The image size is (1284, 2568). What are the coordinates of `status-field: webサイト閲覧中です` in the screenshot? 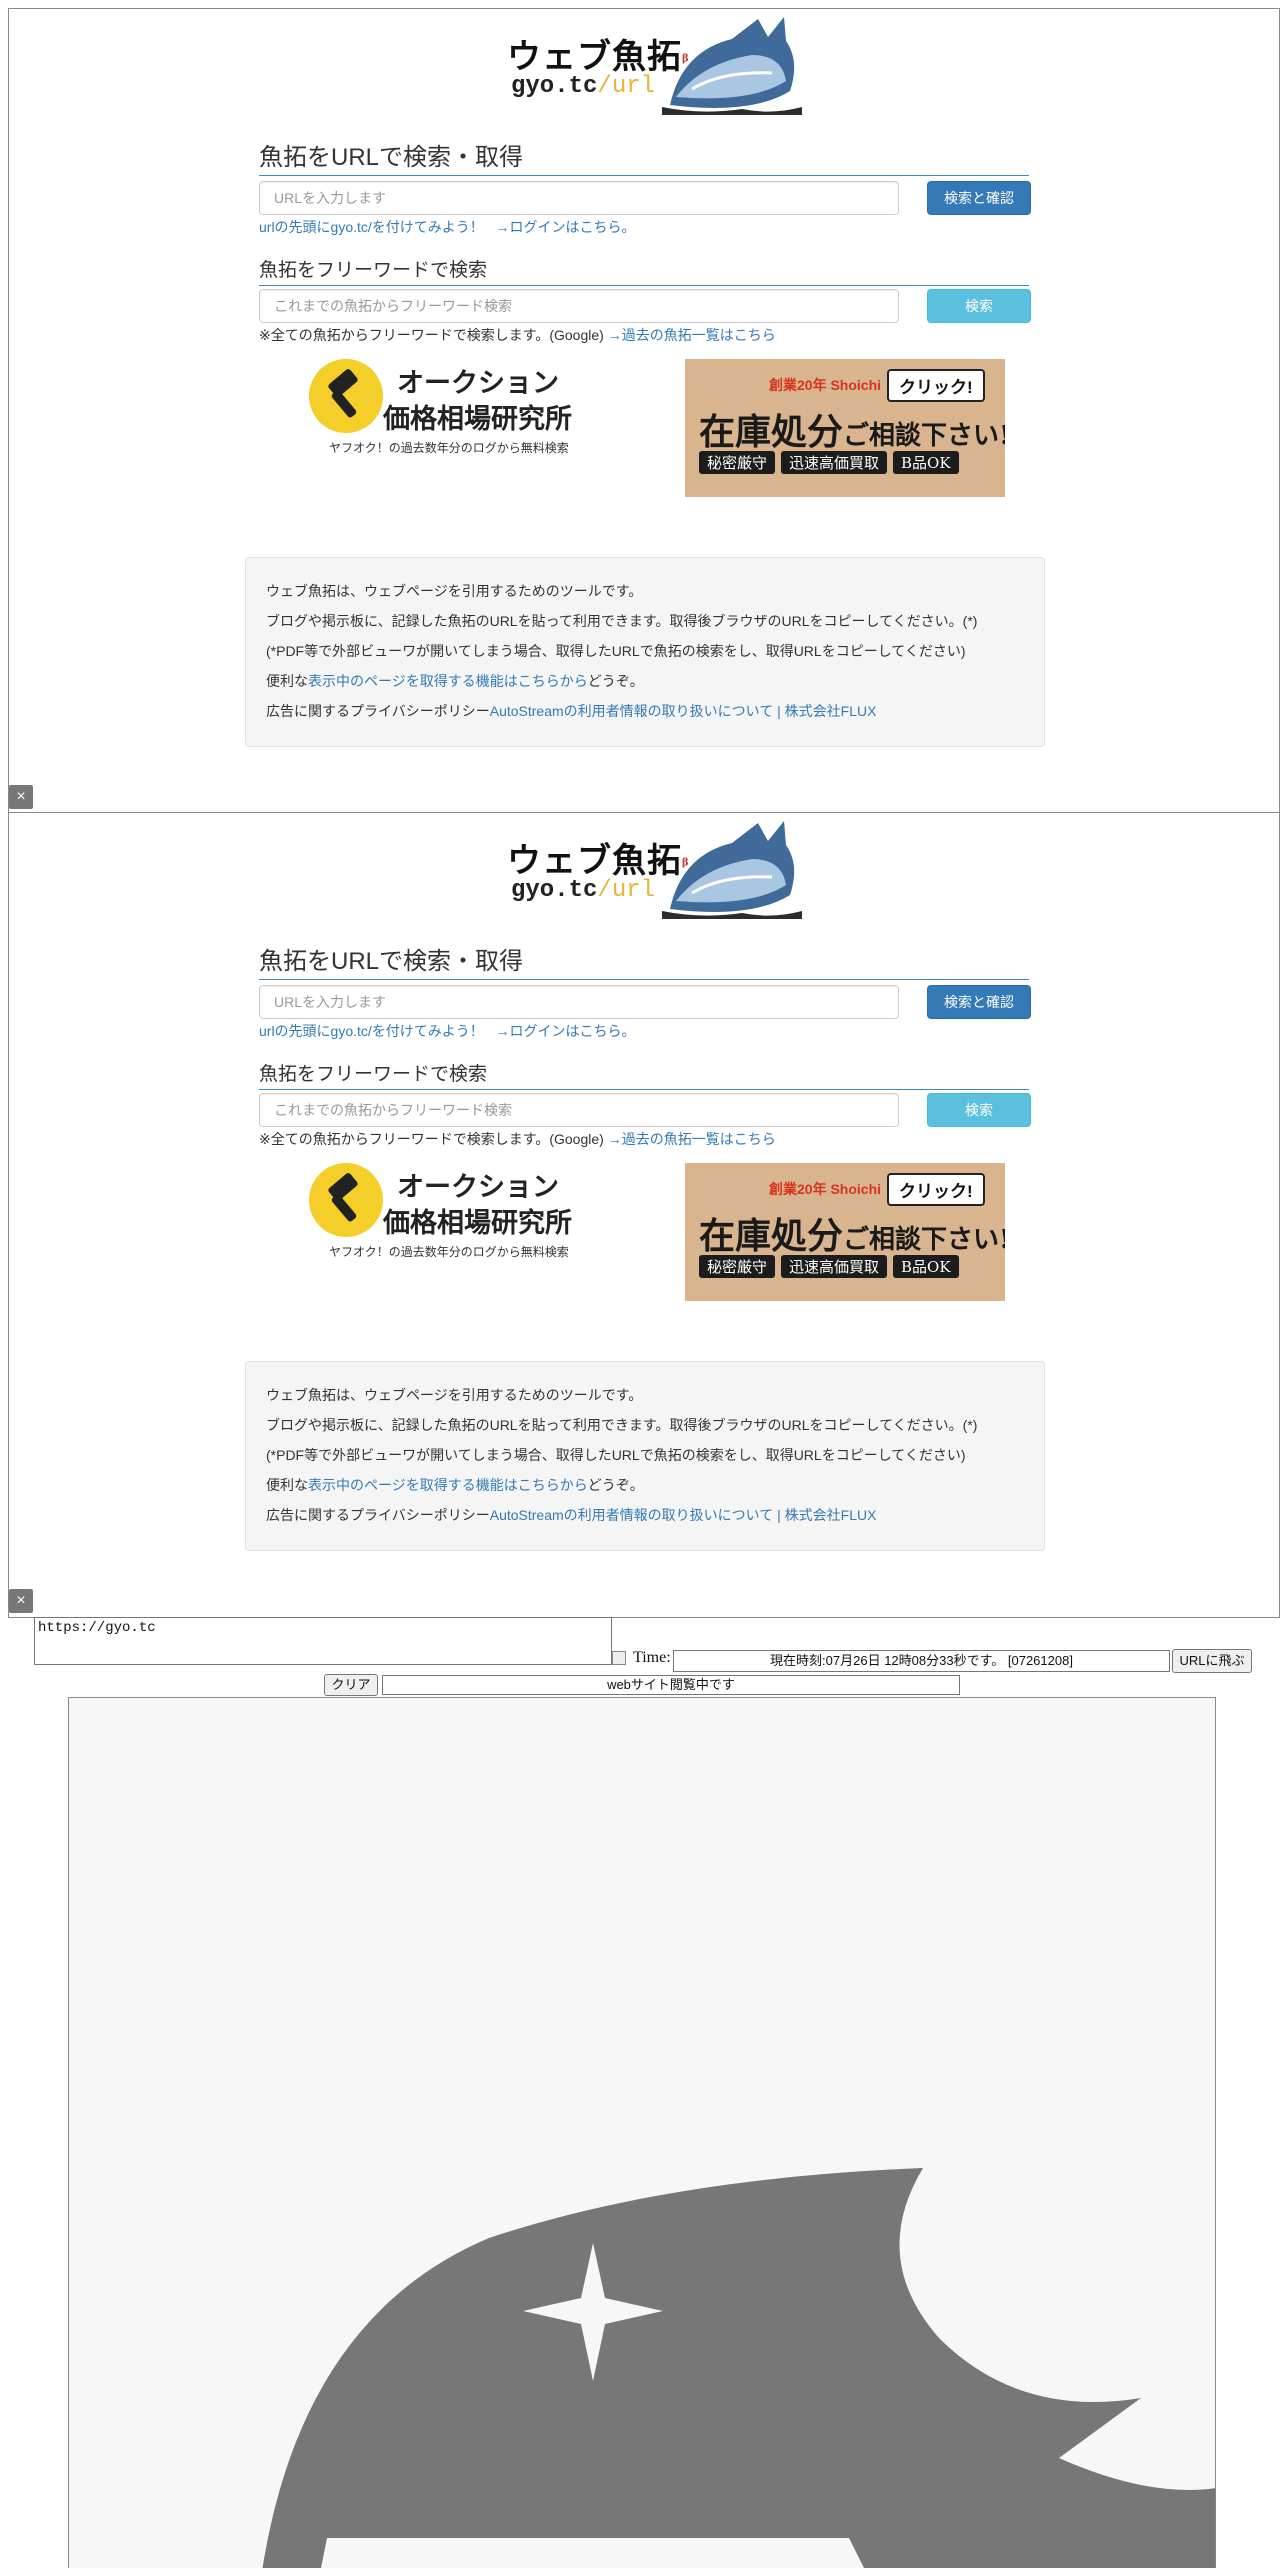 It's located at (671, 1685).